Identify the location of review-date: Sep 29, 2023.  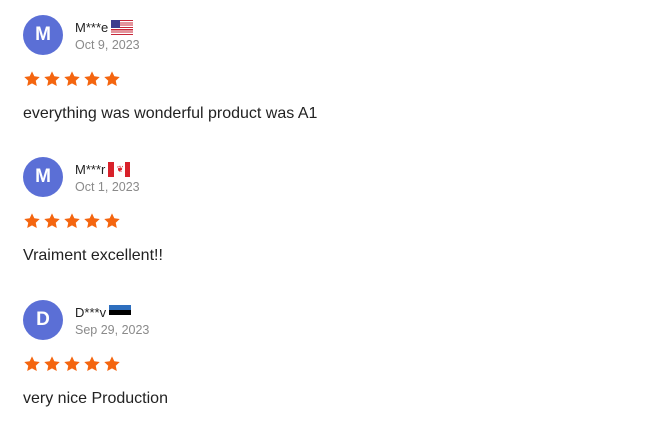
(112, 330).